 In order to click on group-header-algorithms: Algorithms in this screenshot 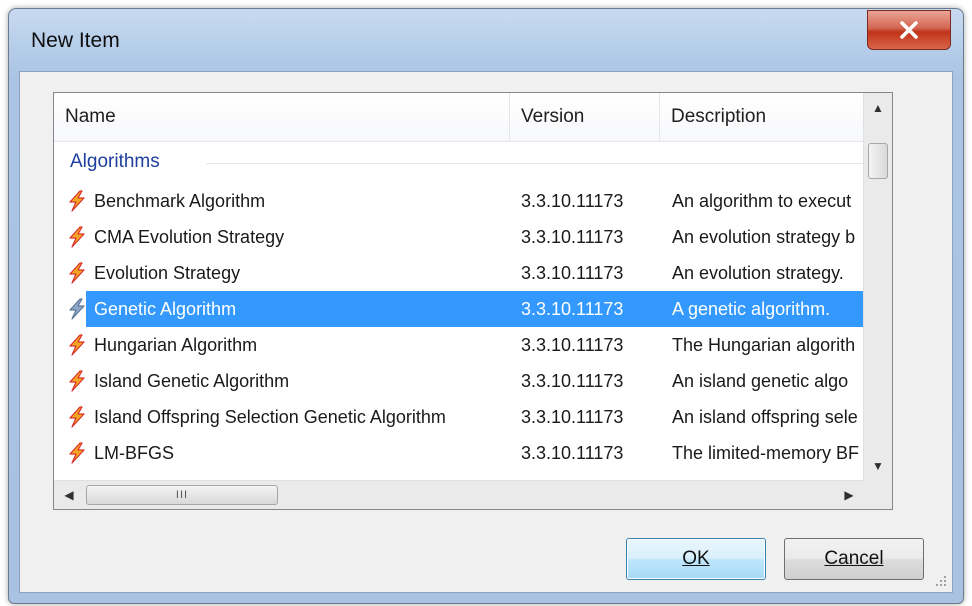, I will do `click(467, 164)`.